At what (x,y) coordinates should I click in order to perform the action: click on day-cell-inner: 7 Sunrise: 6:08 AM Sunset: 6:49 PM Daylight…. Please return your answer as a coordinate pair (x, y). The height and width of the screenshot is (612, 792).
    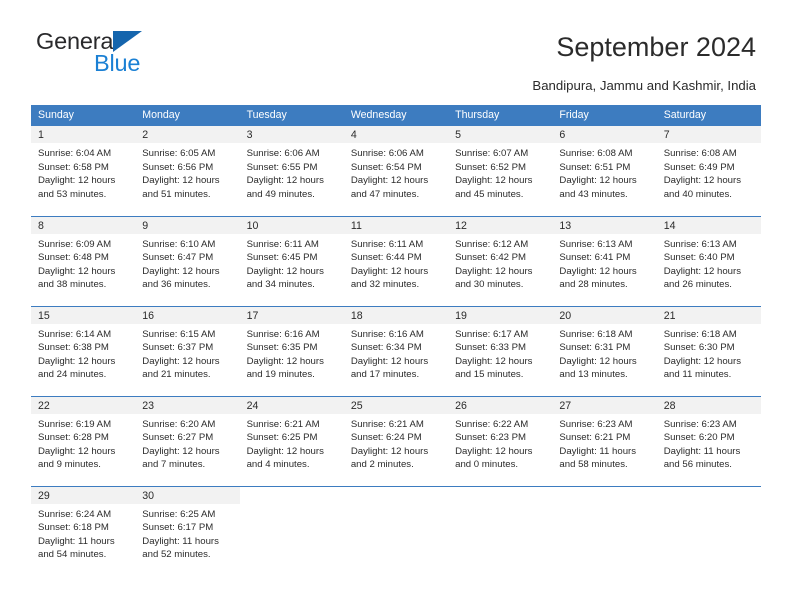
    Looking at the image, I should click on (708, 171).